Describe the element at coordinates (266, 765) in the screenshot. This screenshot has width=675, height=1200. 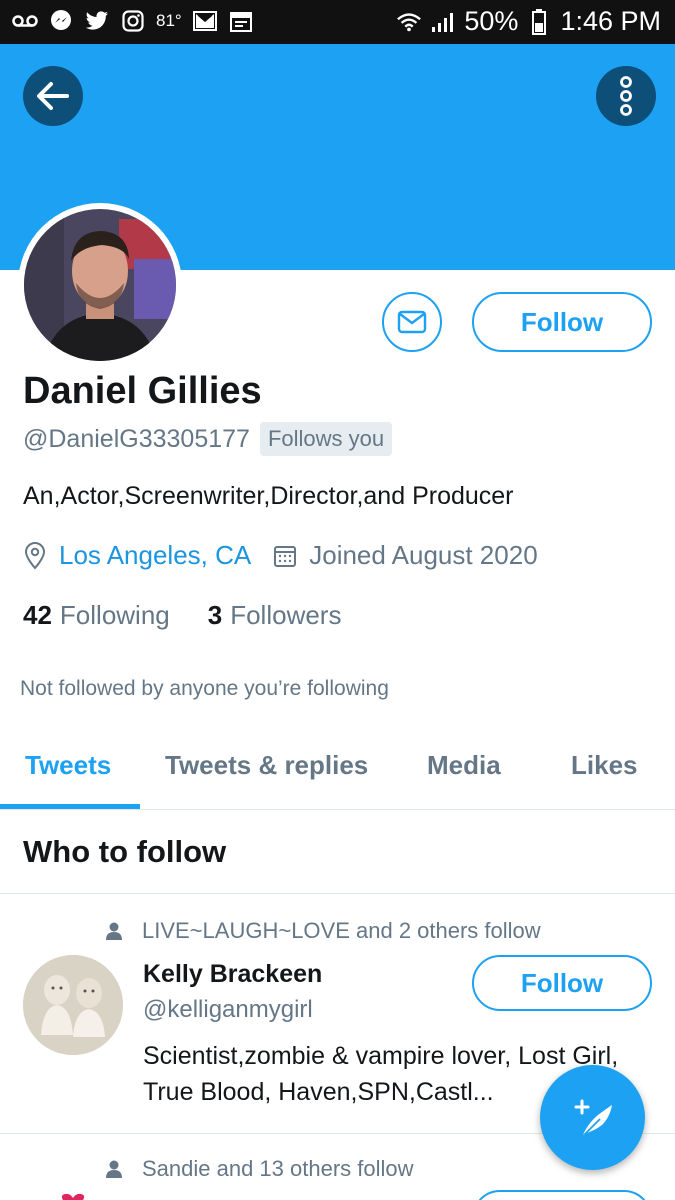
I see `tab-tweets-replies: Tweets & replies` at that location.